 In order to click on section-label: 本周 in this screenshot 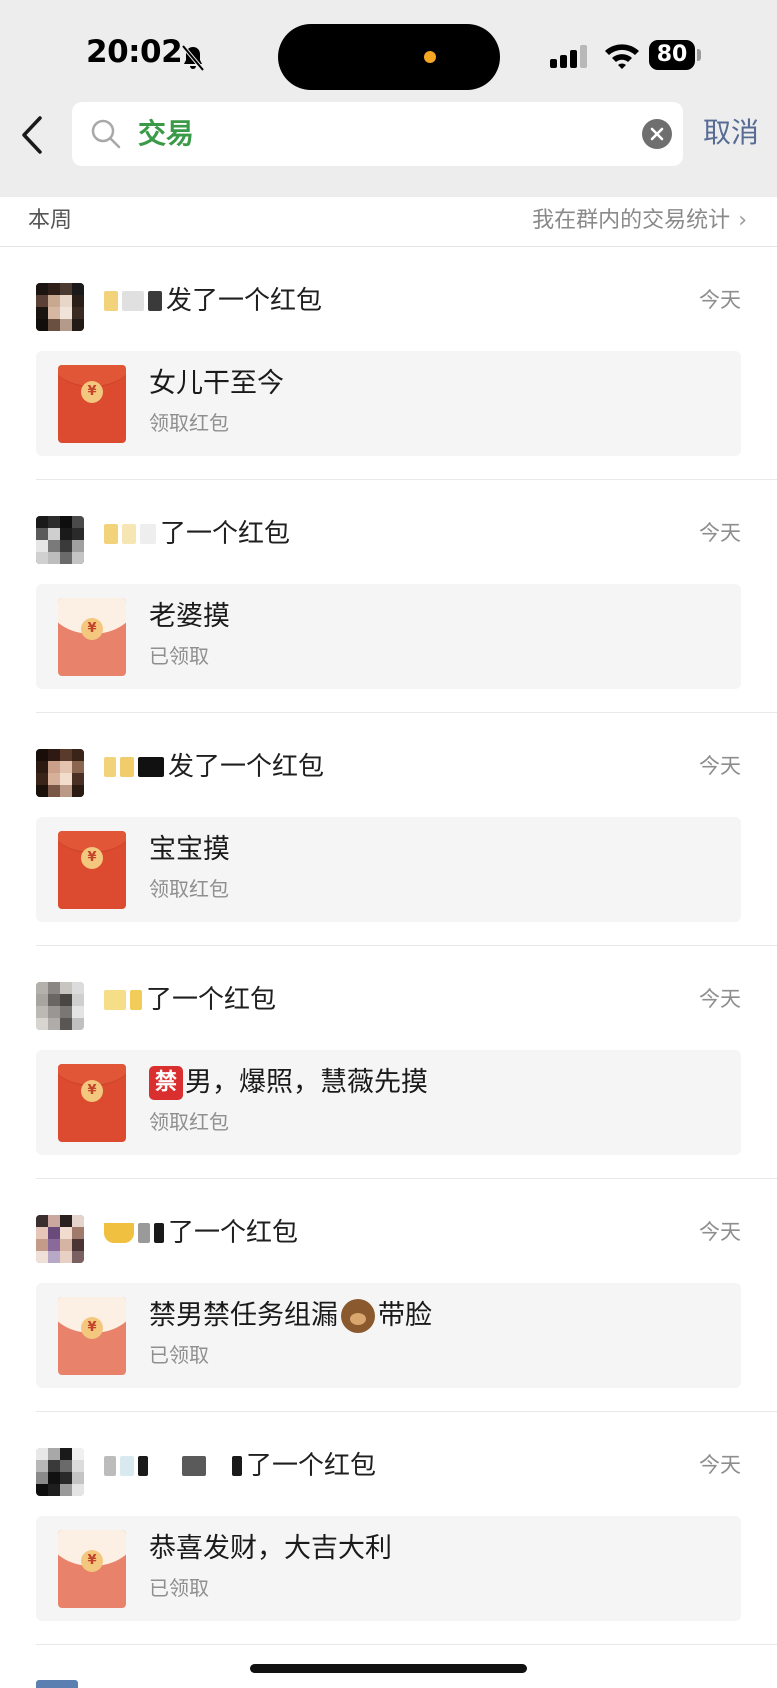, I will do `click(50, 220)`.